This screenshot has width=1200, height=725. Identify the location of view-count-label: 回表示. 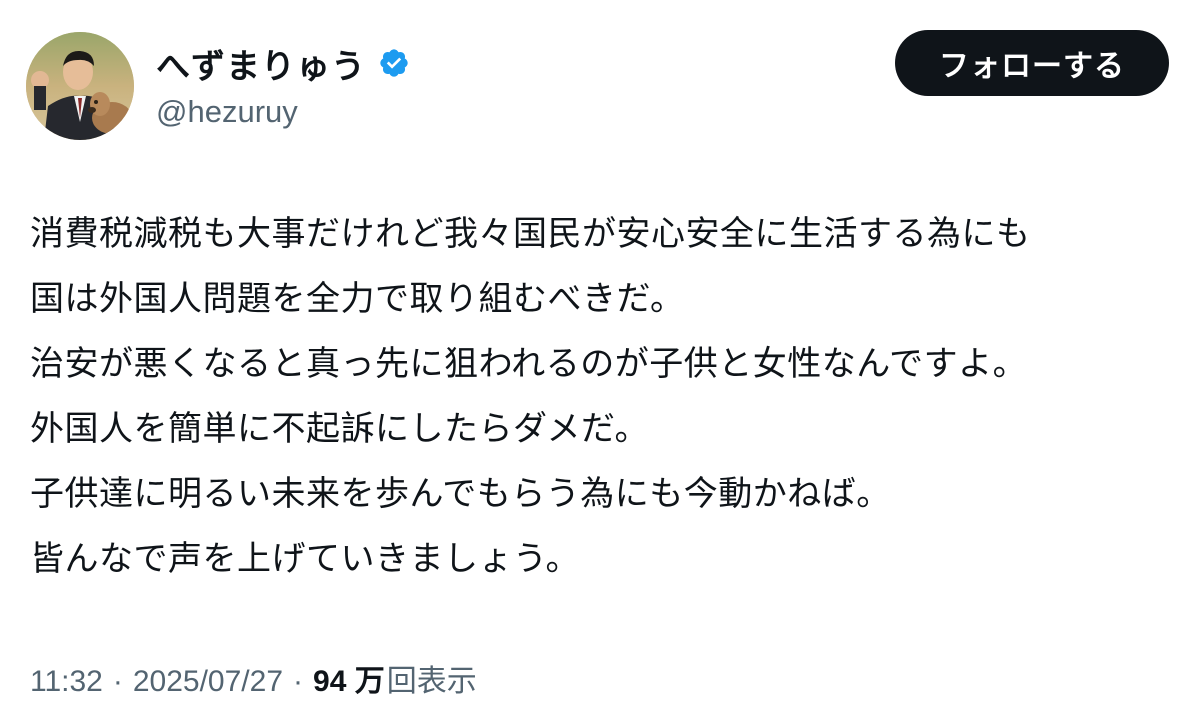
(431, 681).